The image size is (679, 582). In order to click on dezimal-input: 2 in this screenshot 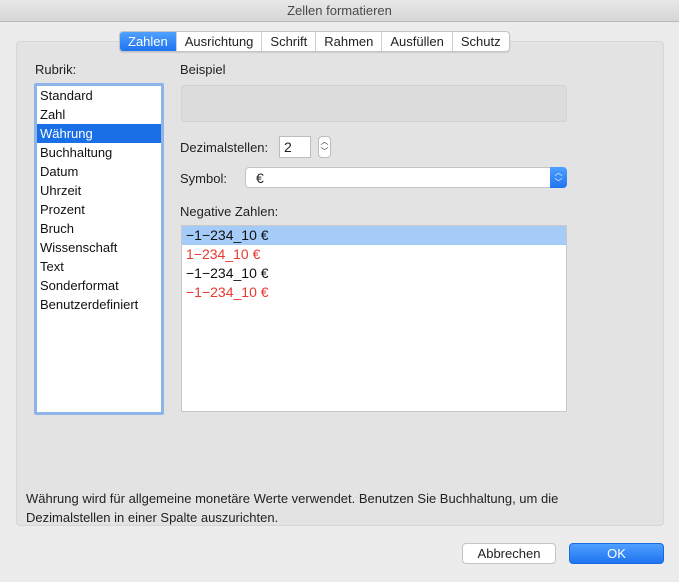, I will do `click(295, 147)`.